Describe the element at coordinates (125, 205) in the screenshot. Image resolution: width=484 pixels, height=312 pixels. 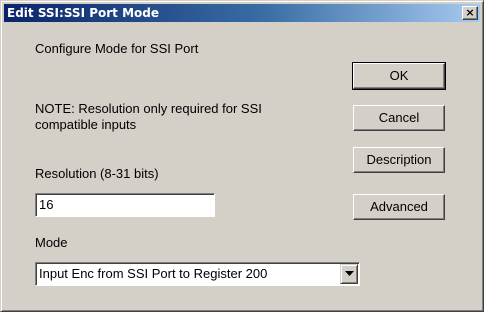
I see `resolution-input: 16` at that location.